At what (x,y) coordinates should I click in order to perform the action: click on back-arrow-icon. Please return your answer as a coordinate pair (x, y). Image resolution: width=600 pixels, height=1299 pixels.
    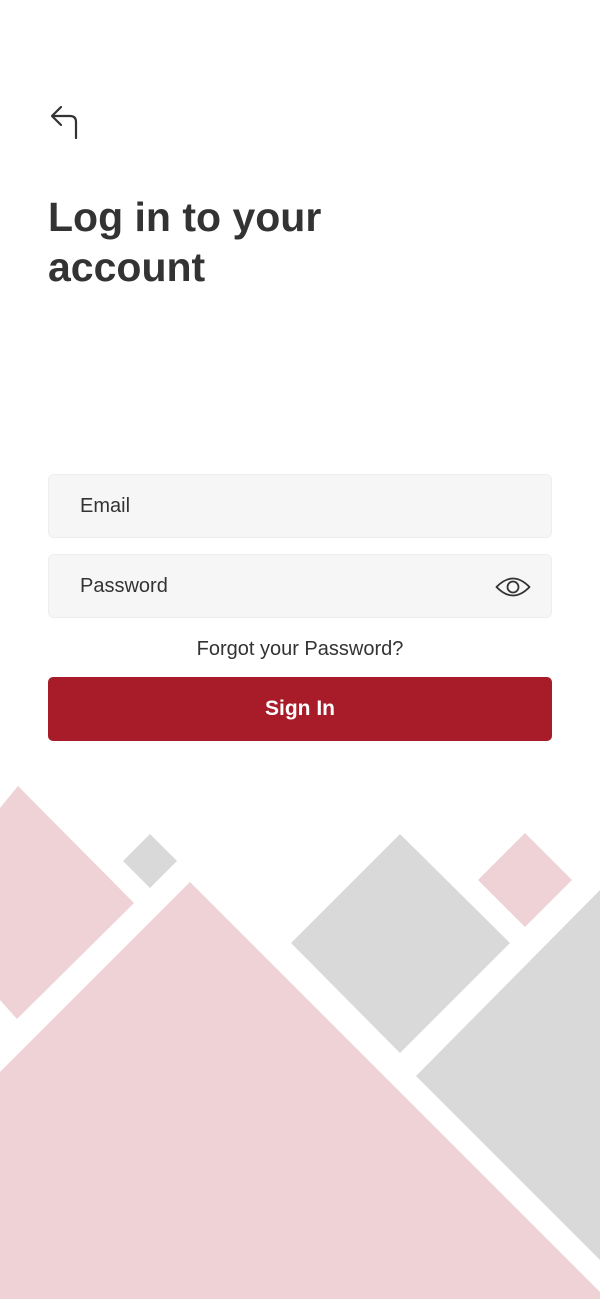
    Looking at the image, I should click on (64, 122).